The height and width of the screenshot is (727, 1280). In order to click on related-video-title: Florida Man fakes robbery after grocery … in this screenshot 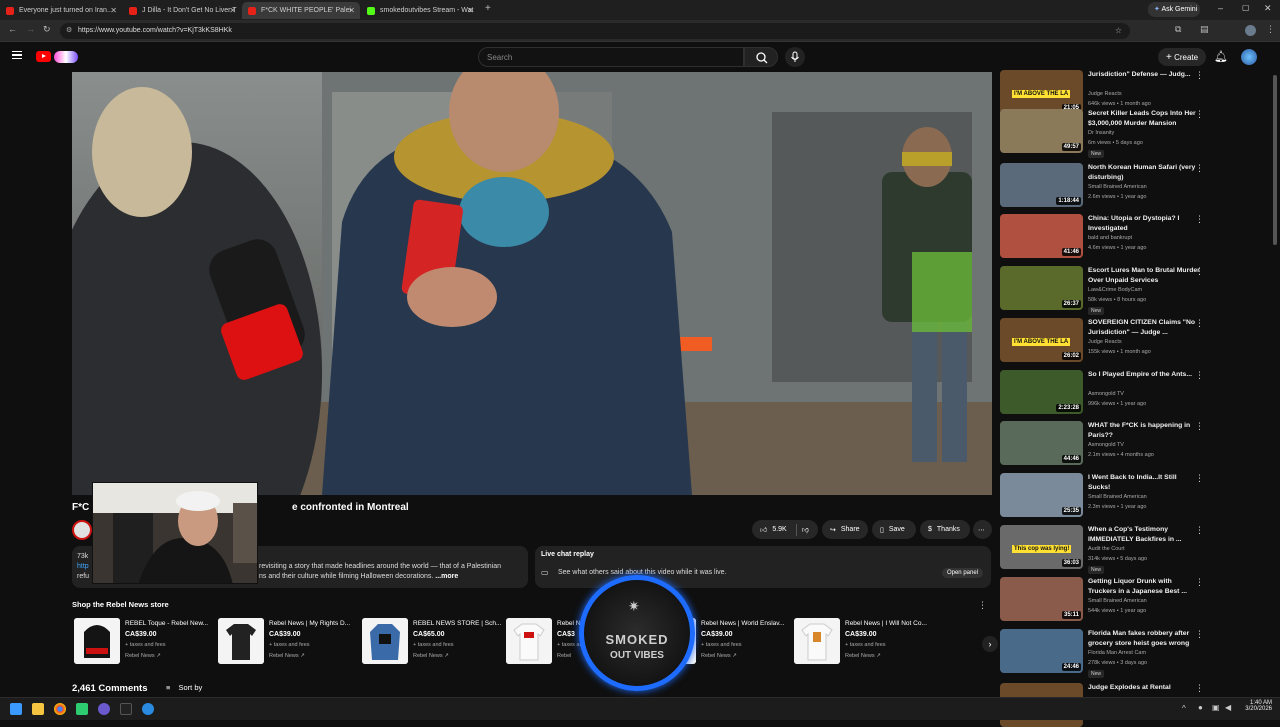, I will do `click(1144, 638)`.